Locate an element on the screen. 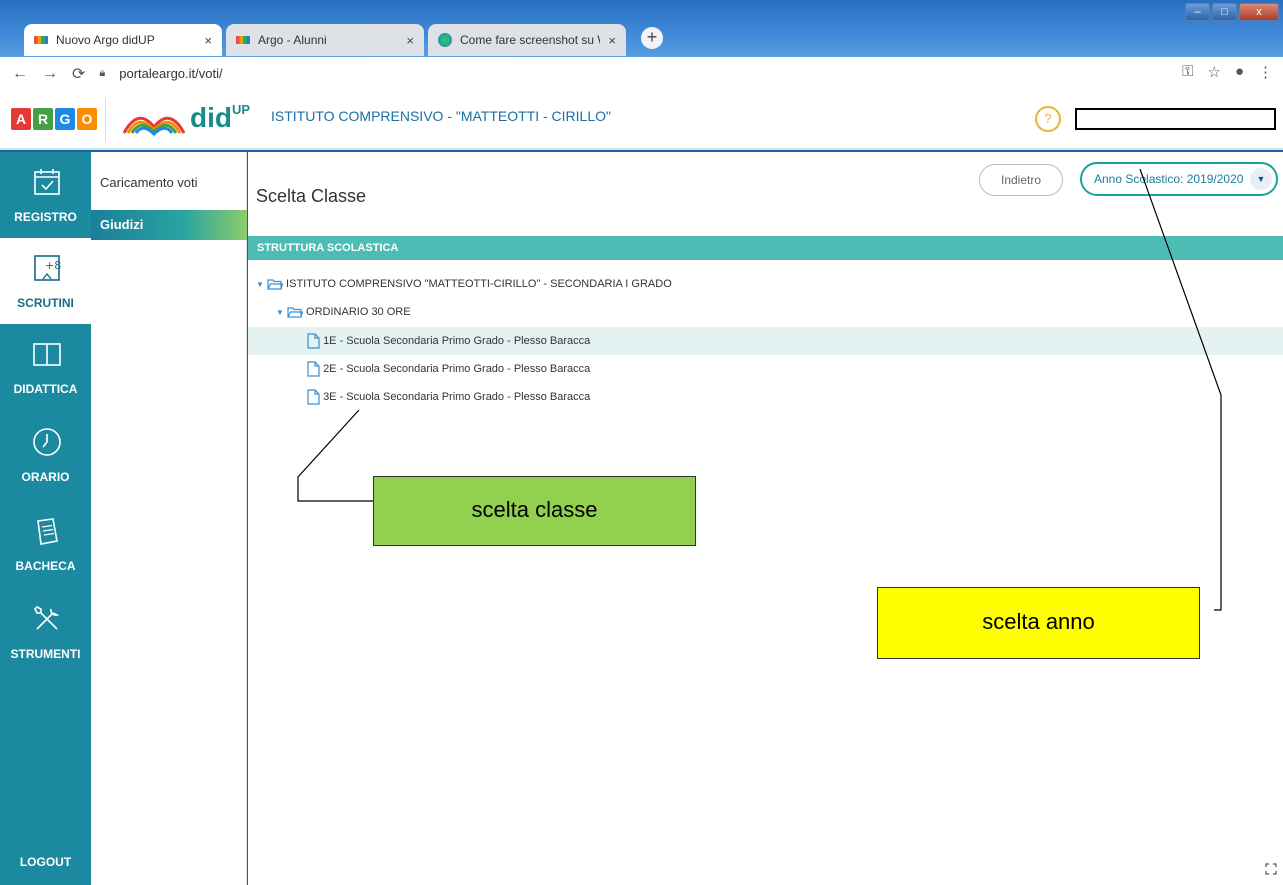 Image resolution: width=1283 pixels, height=885 pixels. calendar-icon is located at coordinates (47, 182).